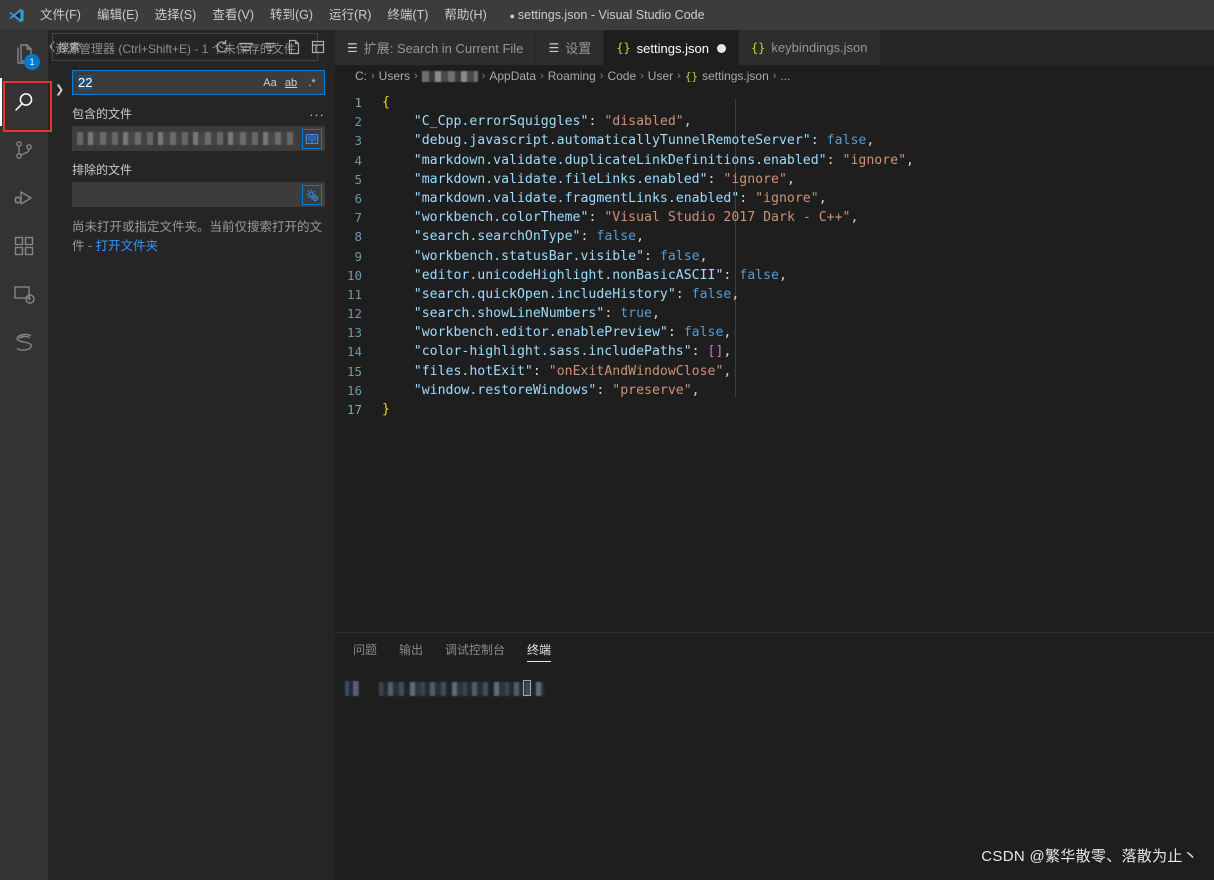 The image size is (1214, 880). Describe the element at coordinates (553, 275) in the screenshot. I see `code-token: "editor.unicodeHighlight.nonBasicASCII"` at that location.